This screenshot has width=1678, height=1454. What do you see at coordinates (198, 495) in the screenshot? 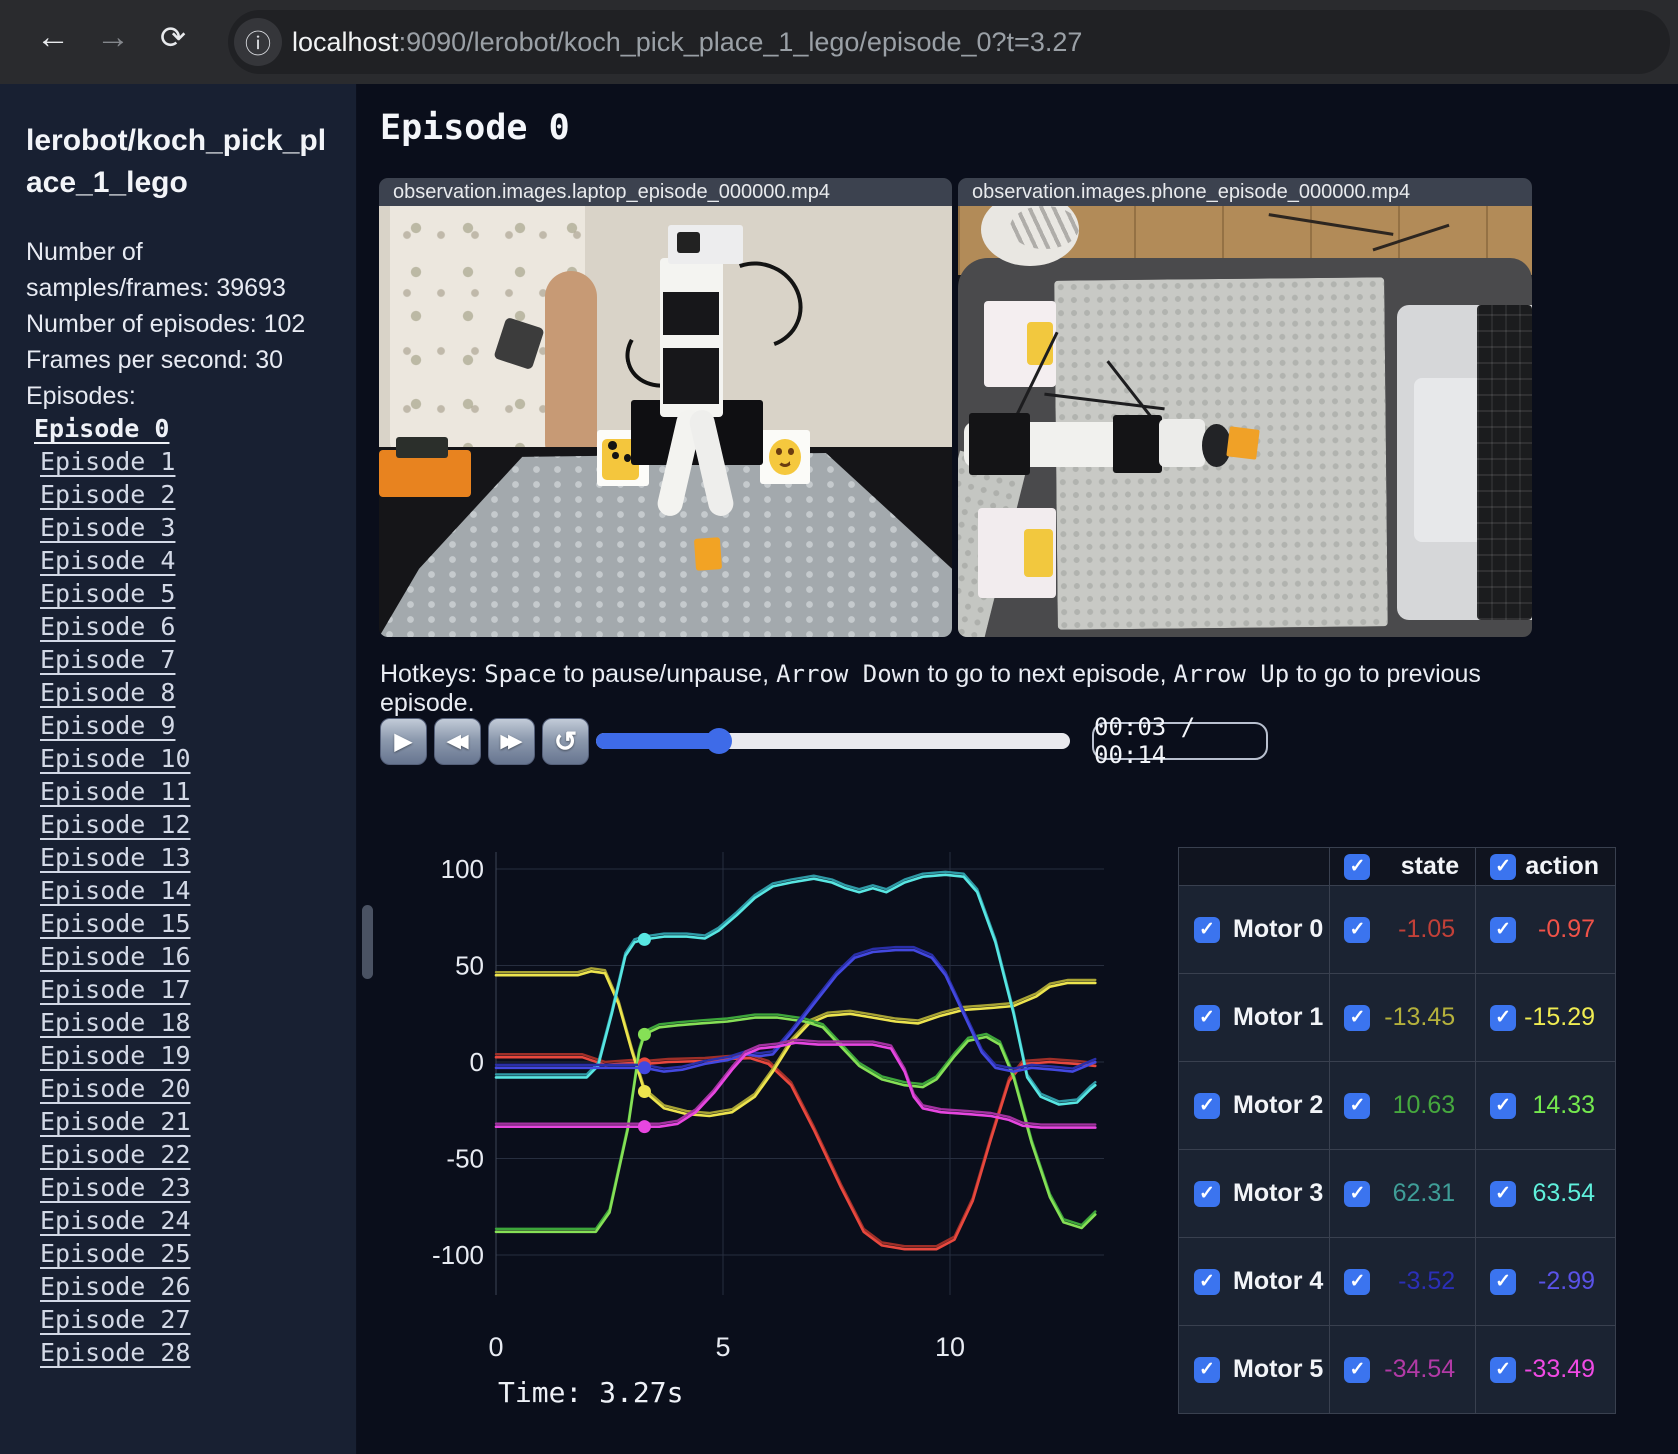
I see `sidebar-episode-link-episode-2: Episode 2` at bounding box center [198, 495].